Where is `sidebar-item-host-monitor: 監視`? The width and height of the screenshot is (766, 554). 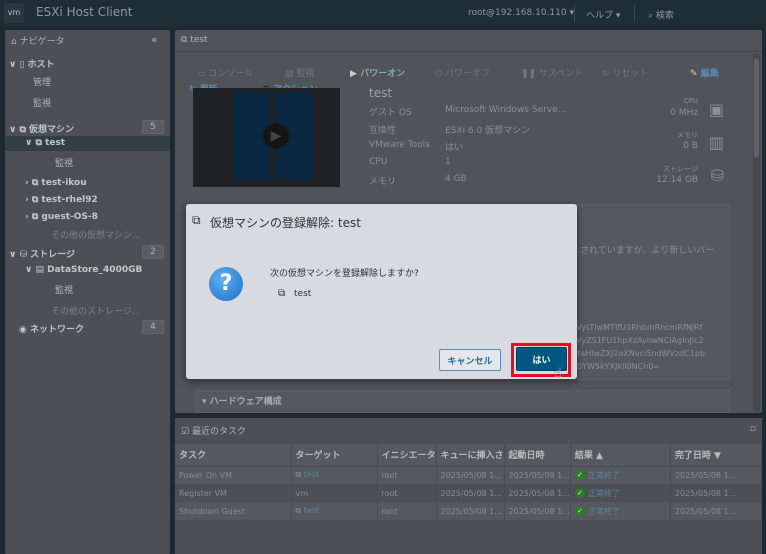
sidebar-item-host-monitor: 監視 is located at coordinates (42, 102).